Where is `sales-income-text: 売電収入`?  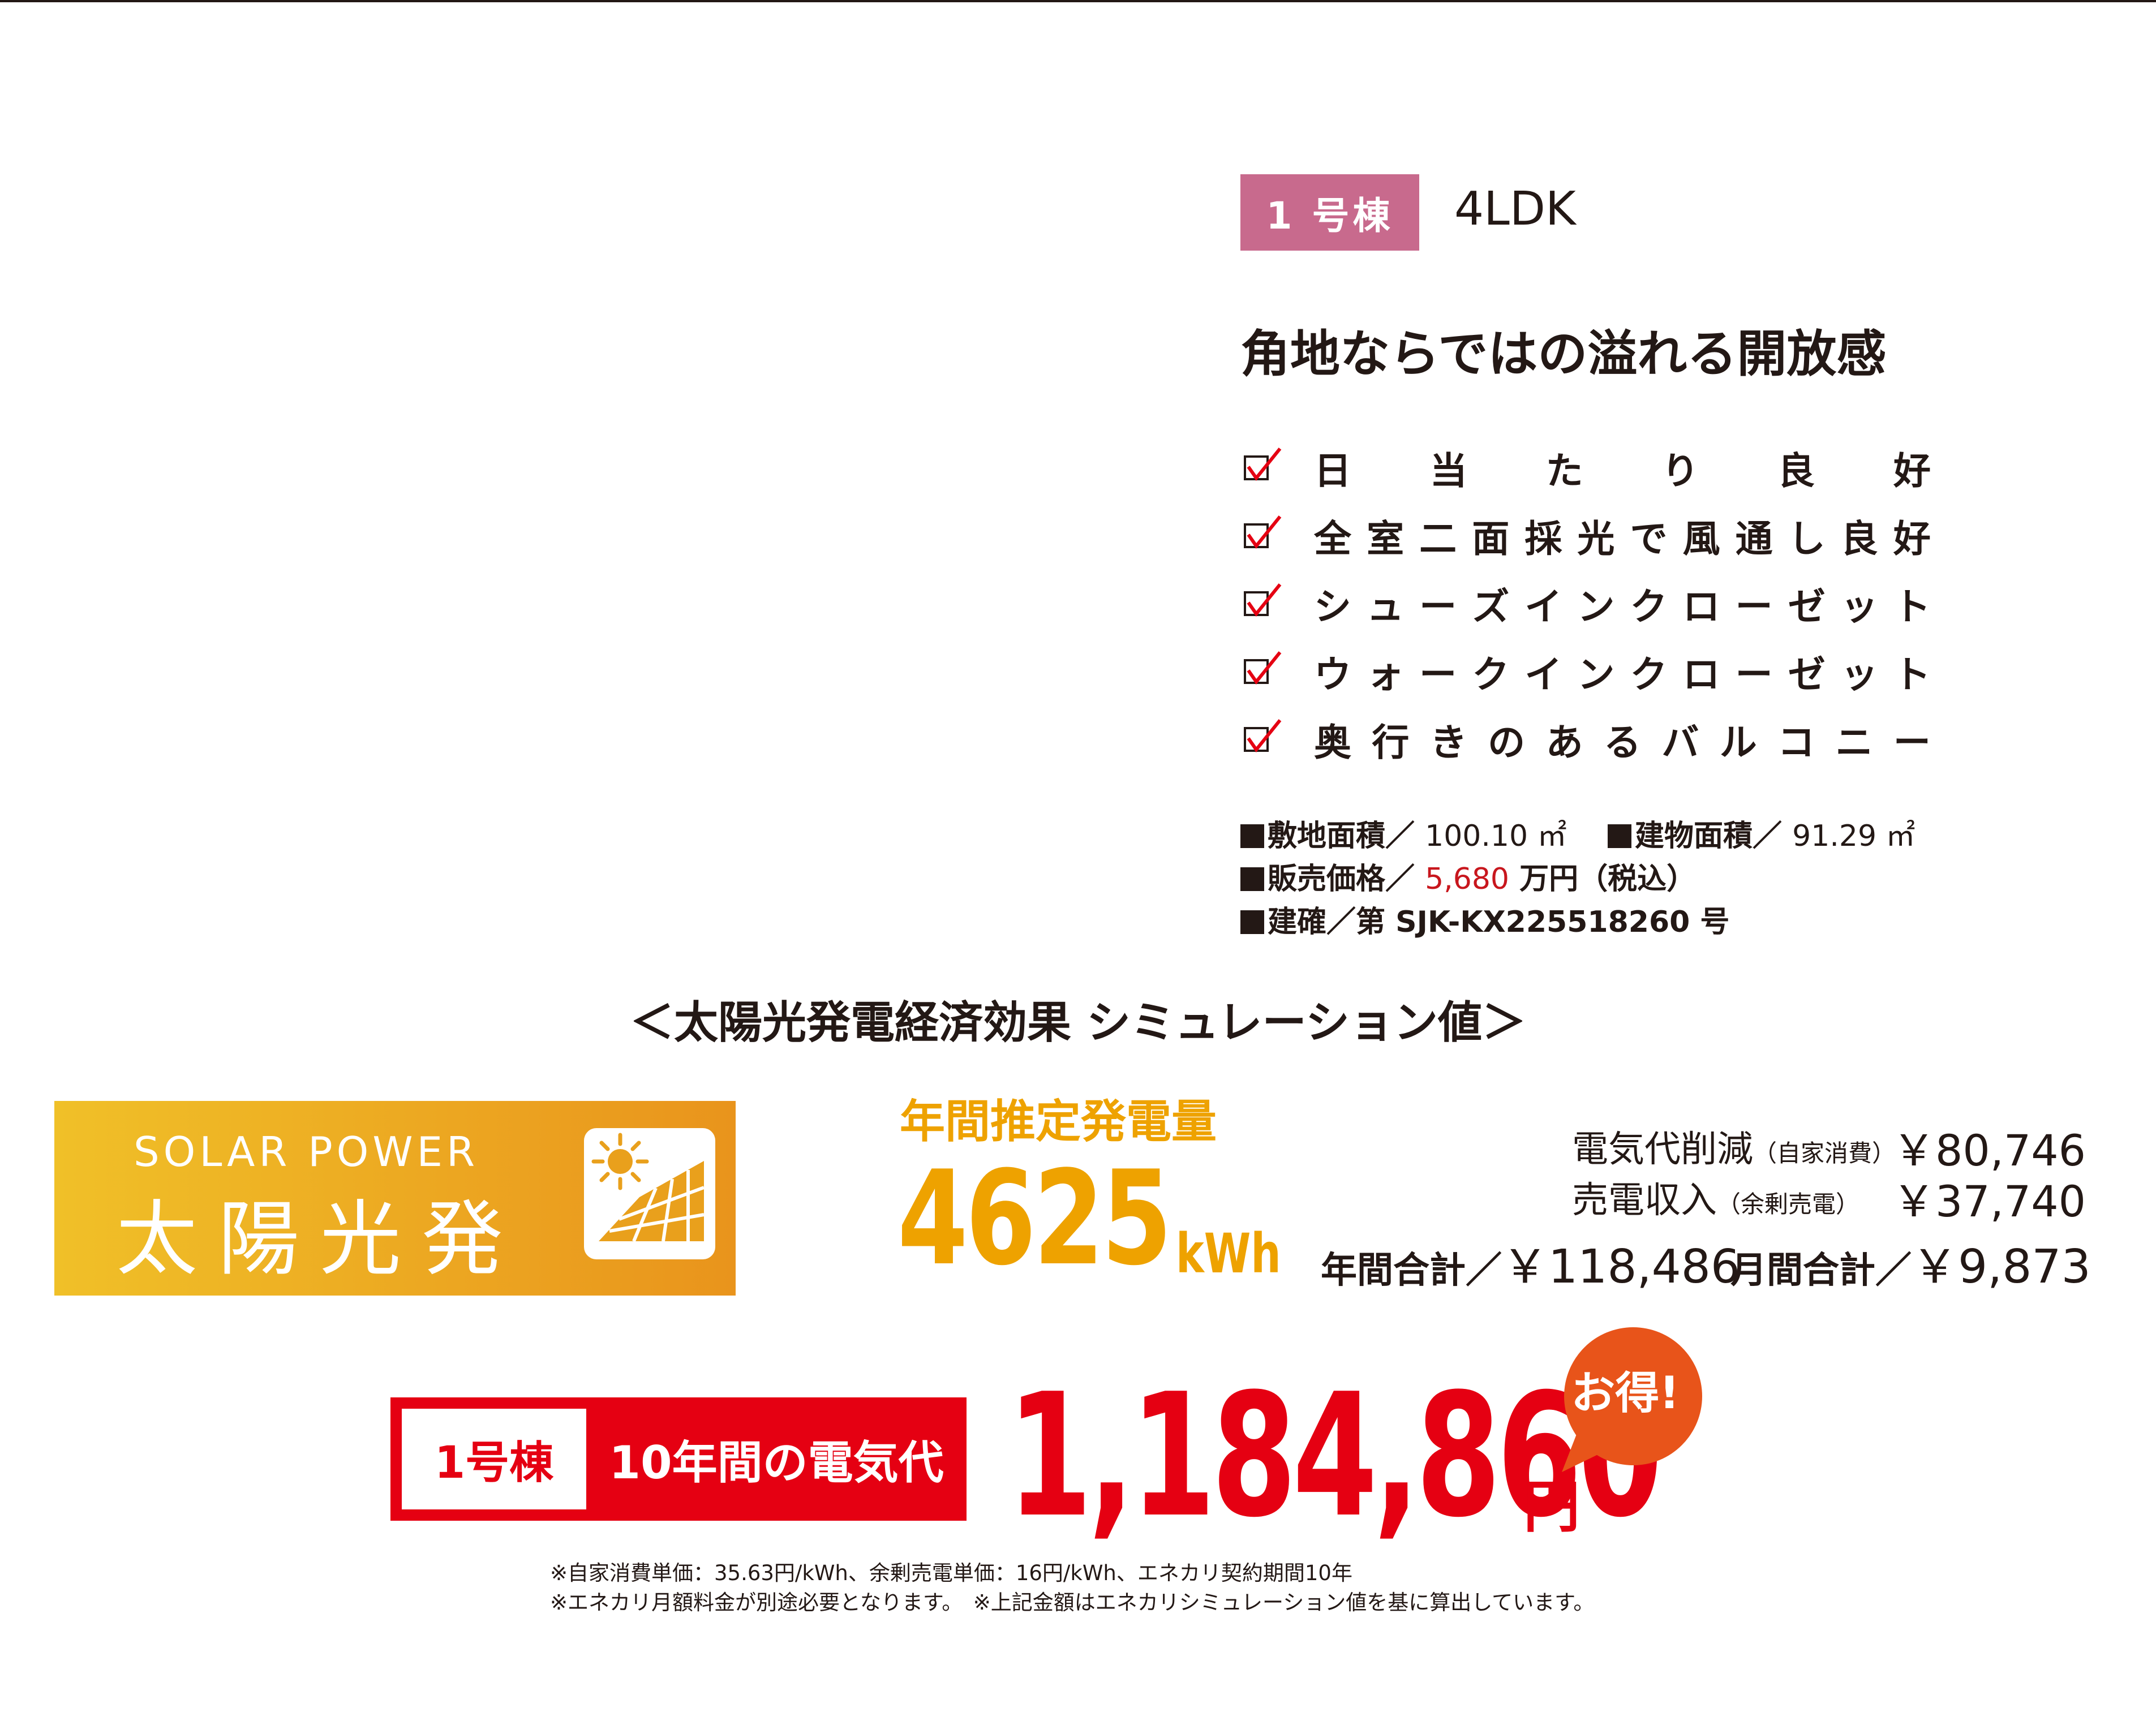
sales-income-text: 売電収入 is located at coordinates (1644, 1201).